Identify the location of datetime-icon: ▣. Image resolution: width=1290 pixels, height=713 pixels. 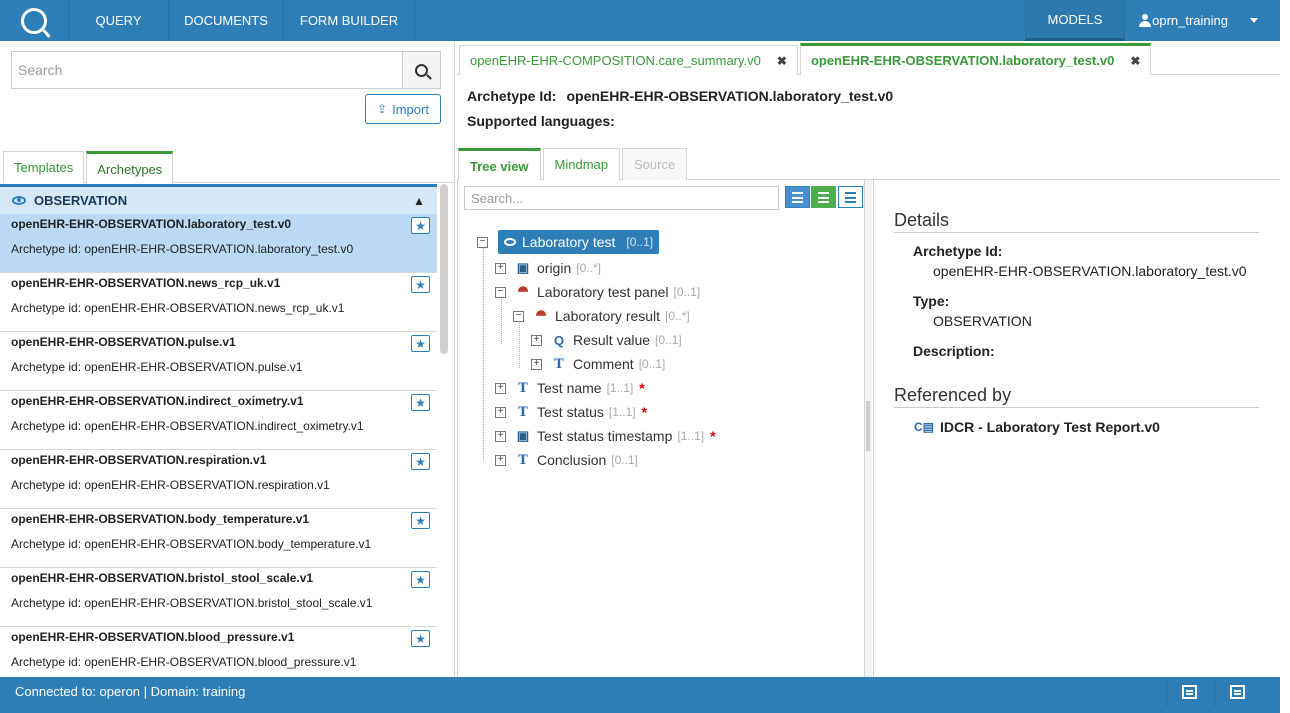
(523, 435).